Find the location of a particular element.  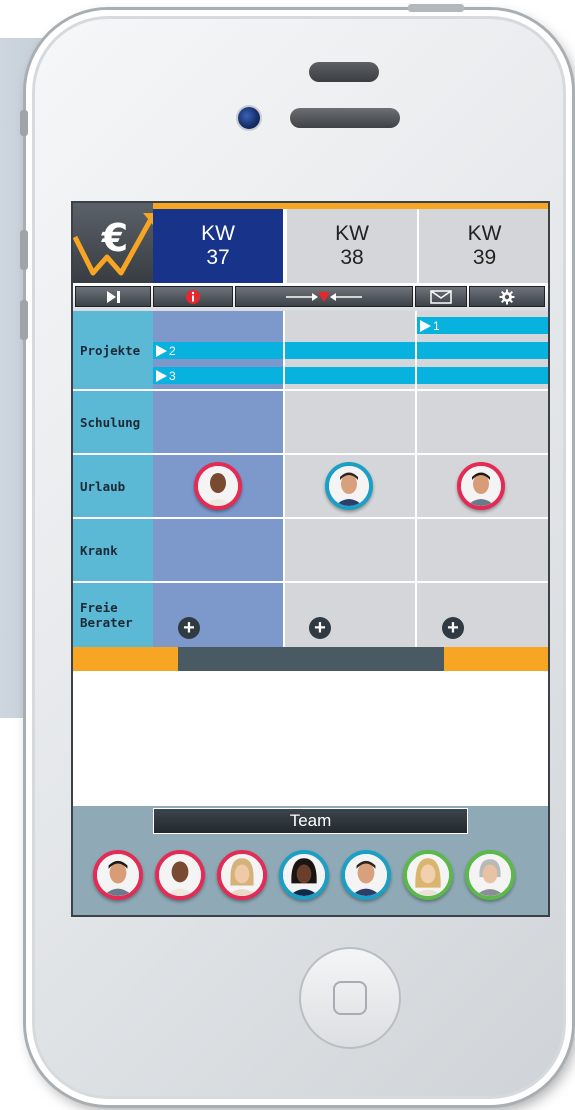

team-header: Team is located at coordinates (310, 821).